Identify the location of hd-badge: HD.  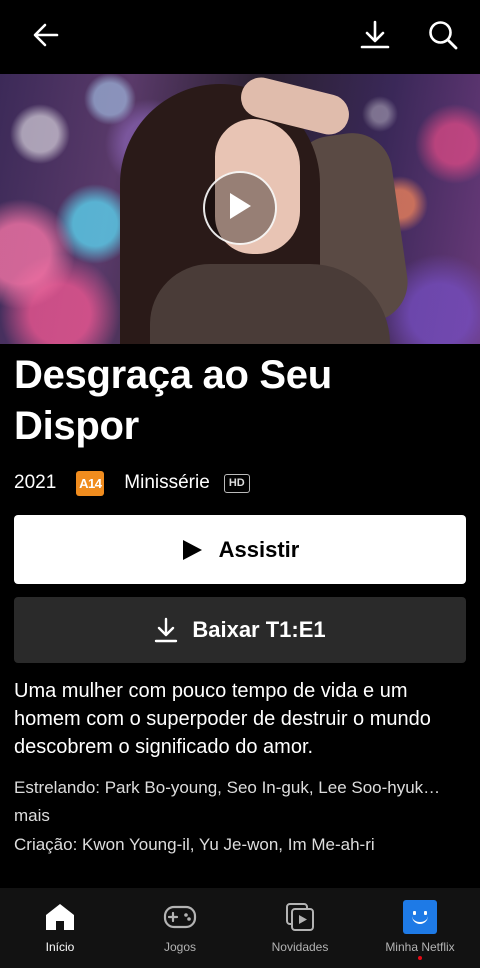
(236, 483).